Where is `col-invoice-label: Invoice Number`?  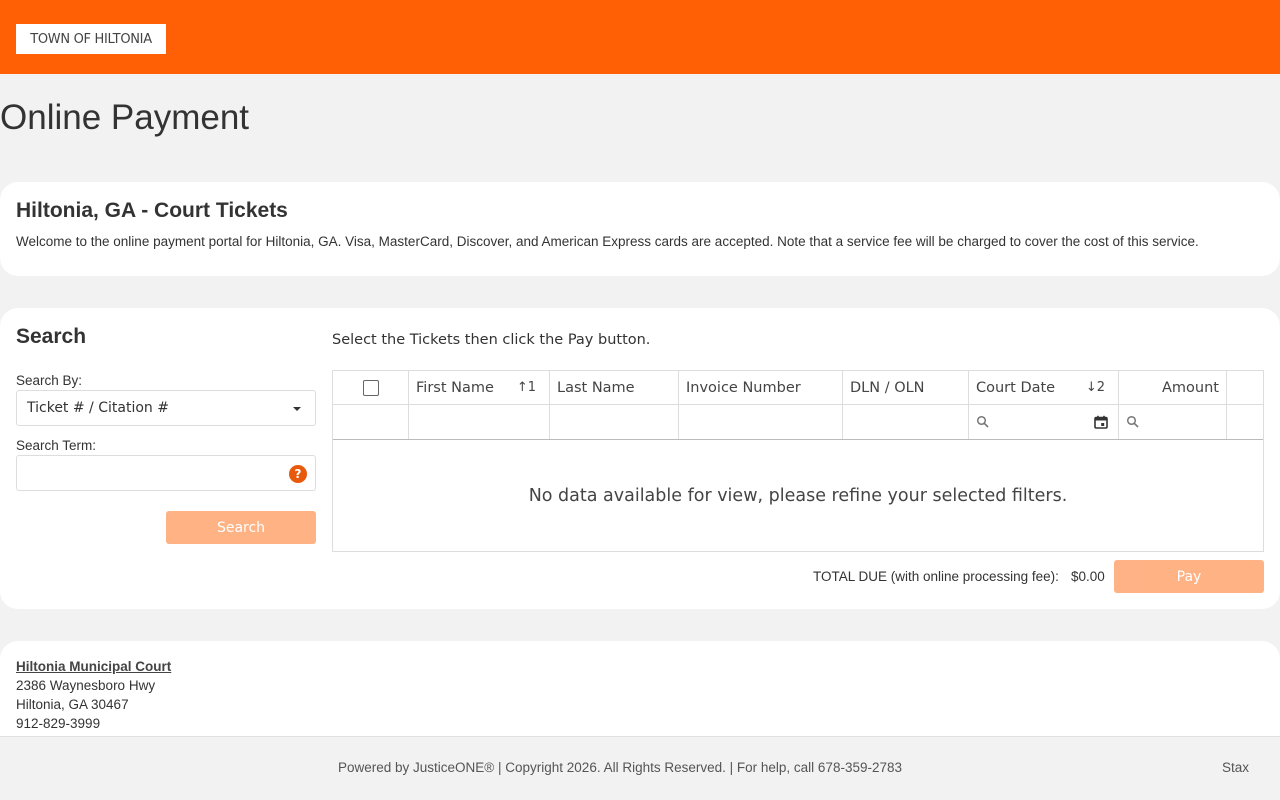 col-invoice-label: Invoice Number is located at coordinates (743, 387).